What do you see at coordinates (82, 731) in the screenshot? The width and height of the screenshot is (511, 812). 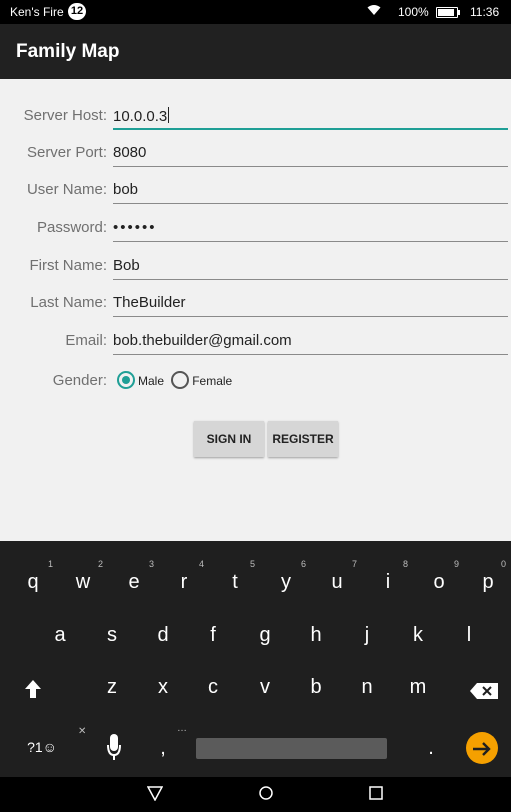 I see `mic-key-hint: ✕` at bounding box center [82, 731].